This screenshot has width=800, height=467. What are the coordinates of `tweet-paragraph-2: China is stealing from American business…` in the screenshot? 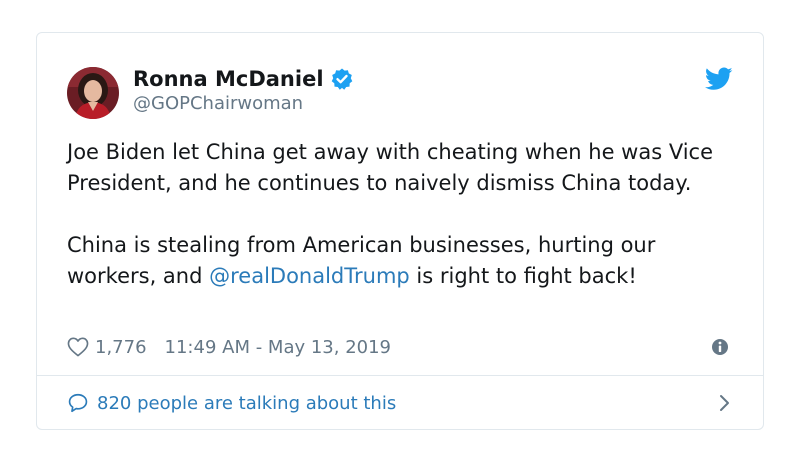 It's located at (407, 261).